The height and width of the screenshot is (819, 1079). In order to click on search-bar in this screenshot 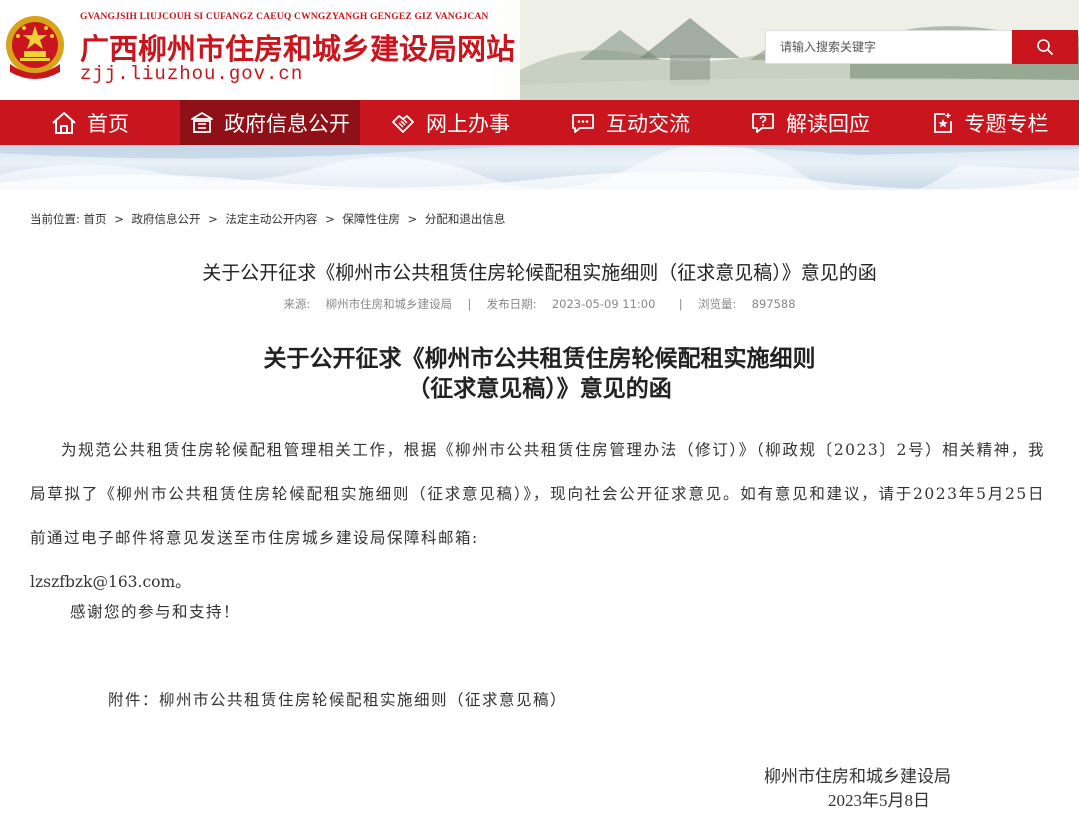, I will do `click(921, 47)`.